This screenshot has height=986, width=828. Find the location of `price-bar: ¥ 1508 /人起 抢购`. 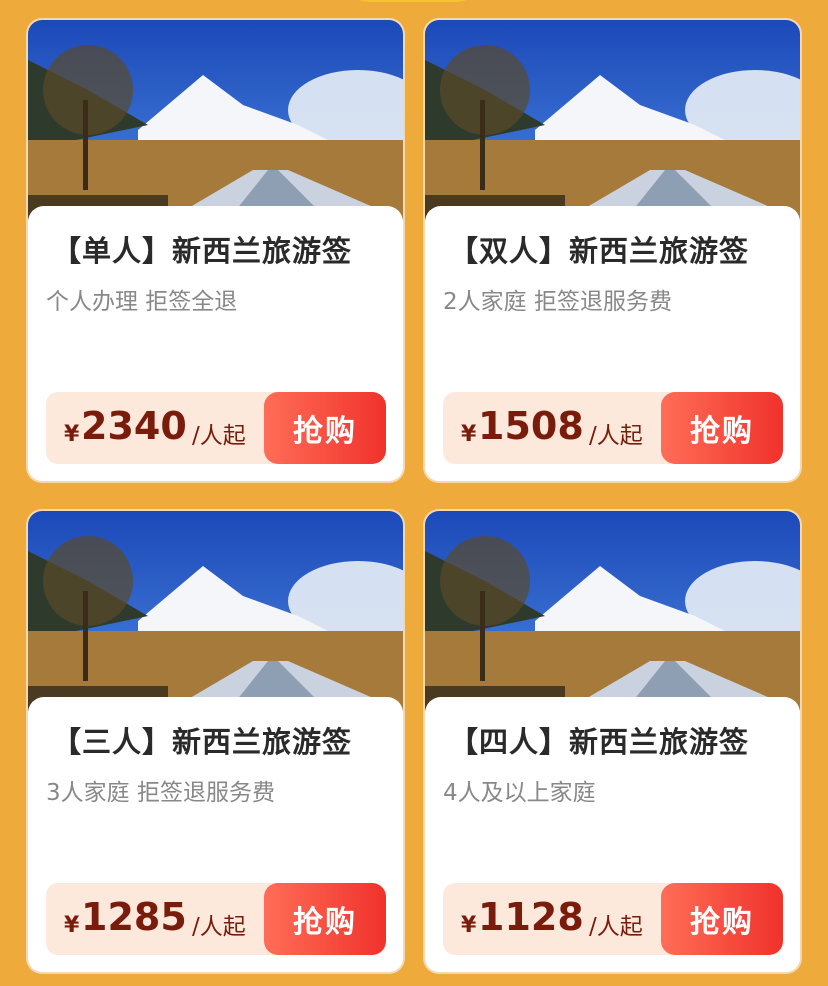

price-bar: ¥ 1508 /人起 抢购 is located at coordinates (613, 428).